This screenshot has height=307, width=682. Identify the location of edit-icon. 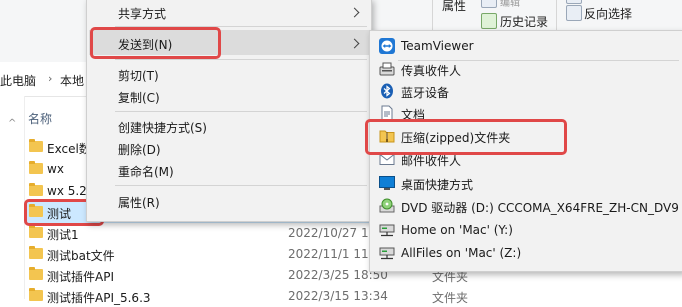
(489, 4).